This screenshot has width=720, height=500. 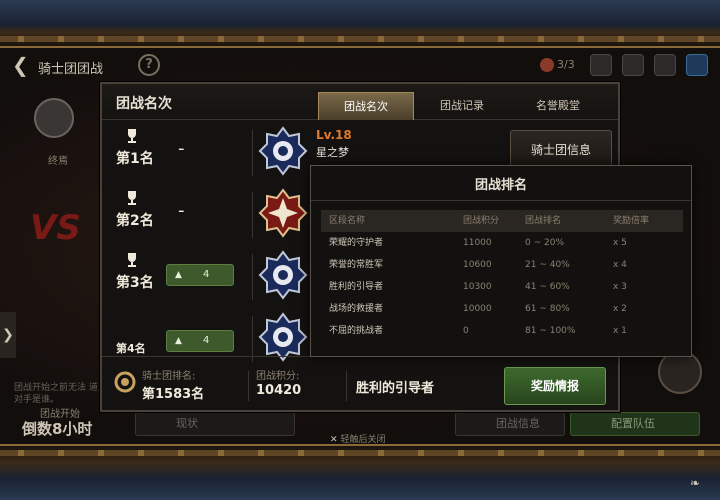 What do you see at coordinates (558, 106) in the screenshot?
I see `tab-hall-of-fame: 名誉殿堂` at bounding box center [558, 106].